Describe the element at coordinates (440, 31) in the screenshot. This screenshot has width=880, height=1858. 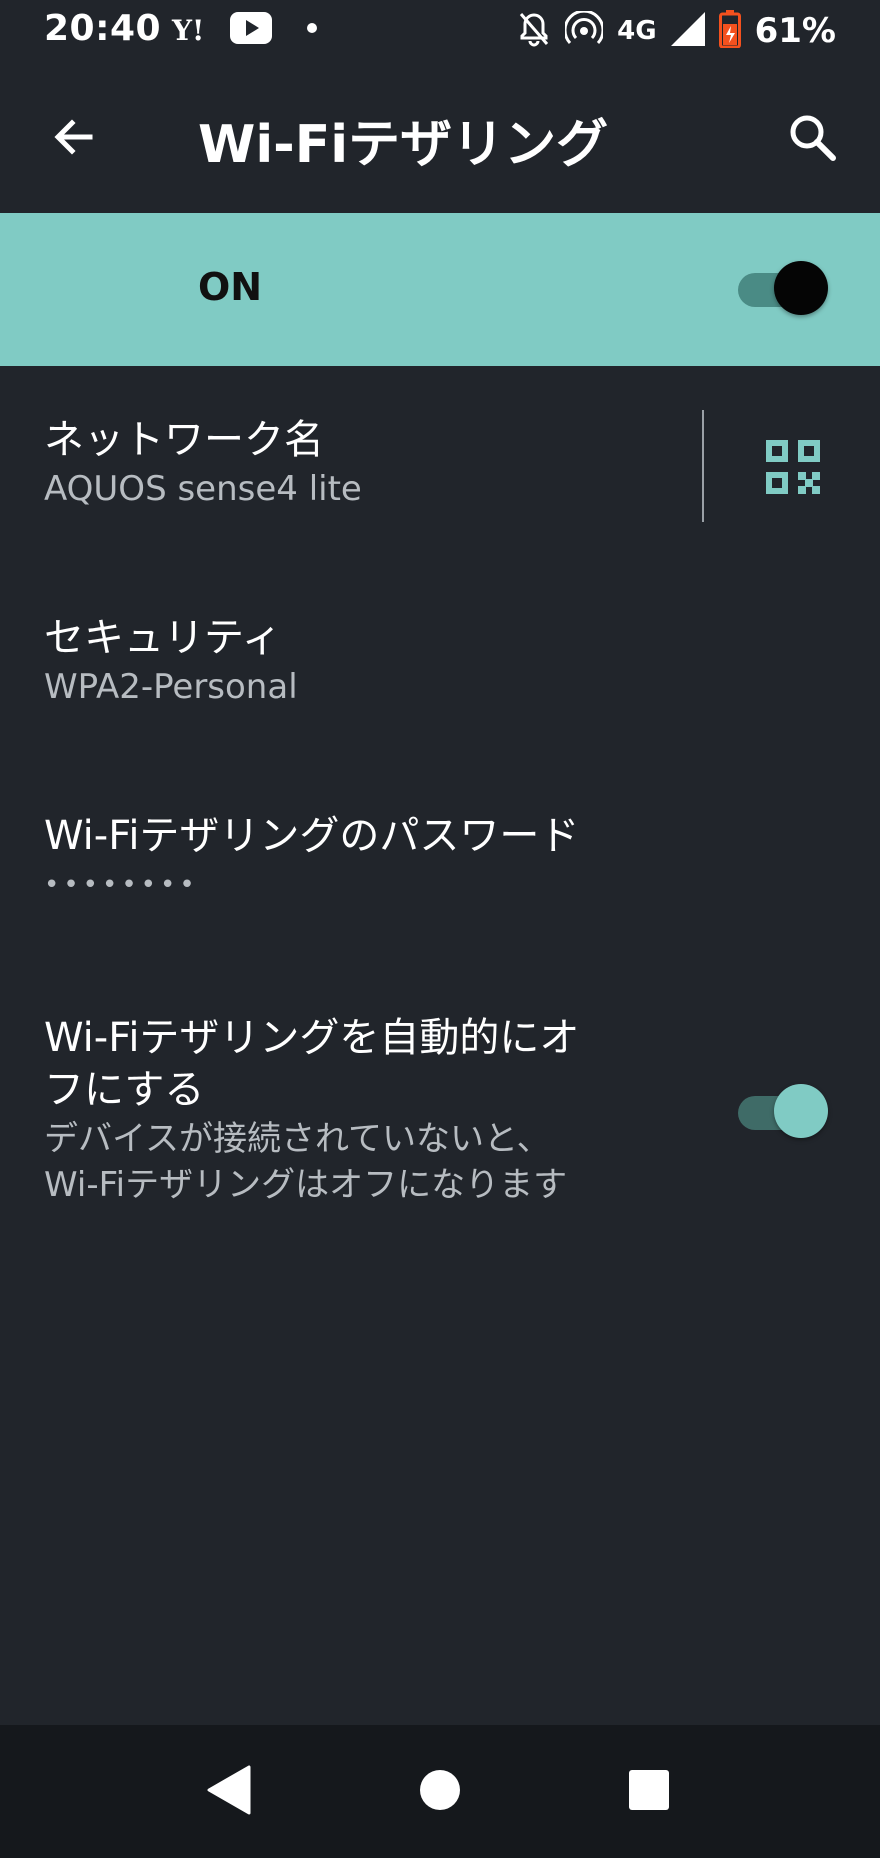
I see `status-bar: 20:40 Y! 4G 61%` at that location.